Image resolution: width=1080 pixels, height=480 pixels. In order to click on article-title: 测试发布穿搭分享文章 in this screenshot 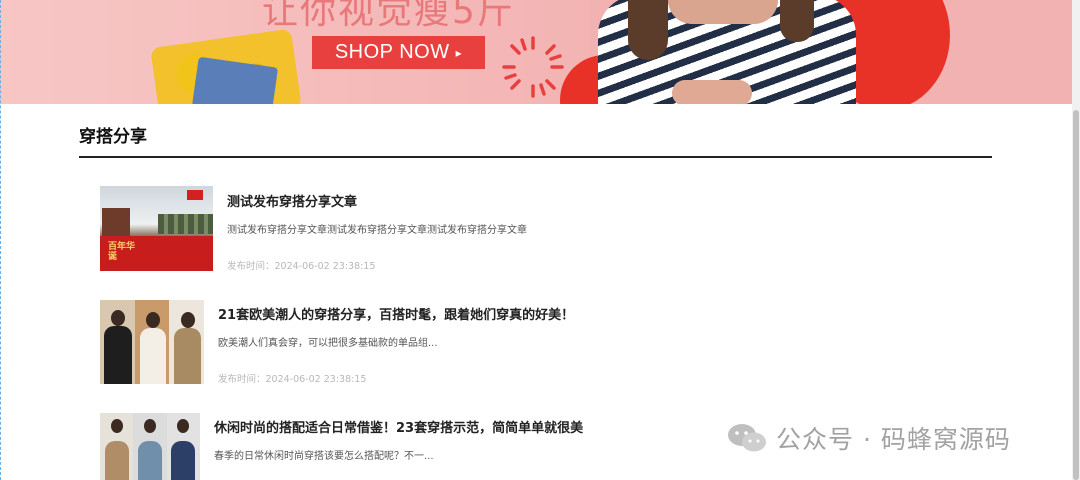, I will do `click(292, 200)`.